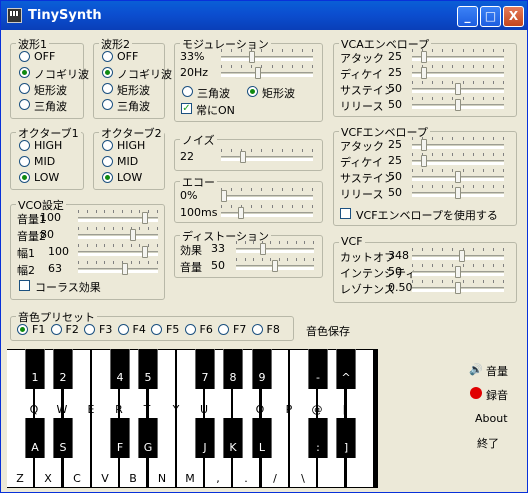 The width and height of the screenshot is (528, 493). Describe the element at coordinates (513, 16) in the screenshot. I see `close-button: X` at that location.